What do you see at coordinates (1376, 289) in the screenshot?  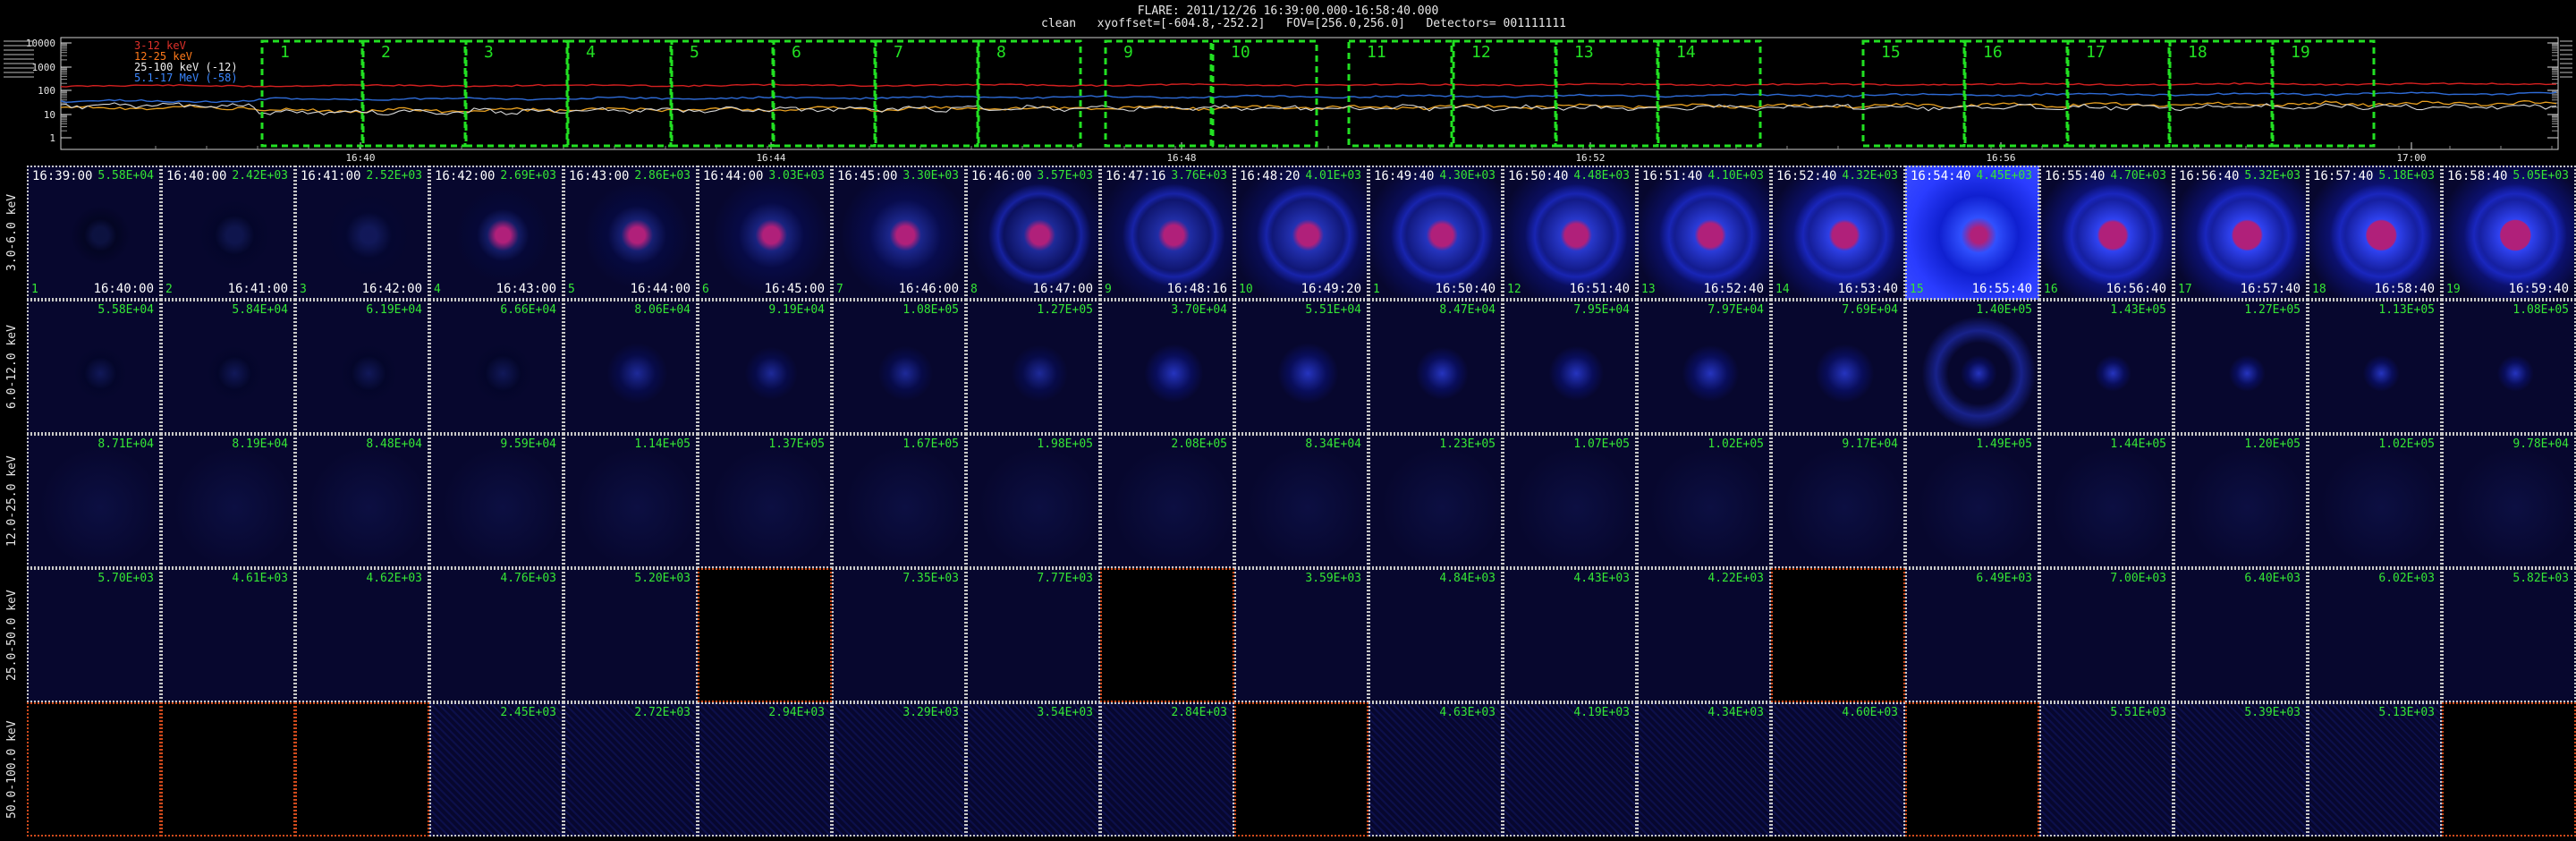 I see `panel-index: 1` at bounding box center [1376, 289].